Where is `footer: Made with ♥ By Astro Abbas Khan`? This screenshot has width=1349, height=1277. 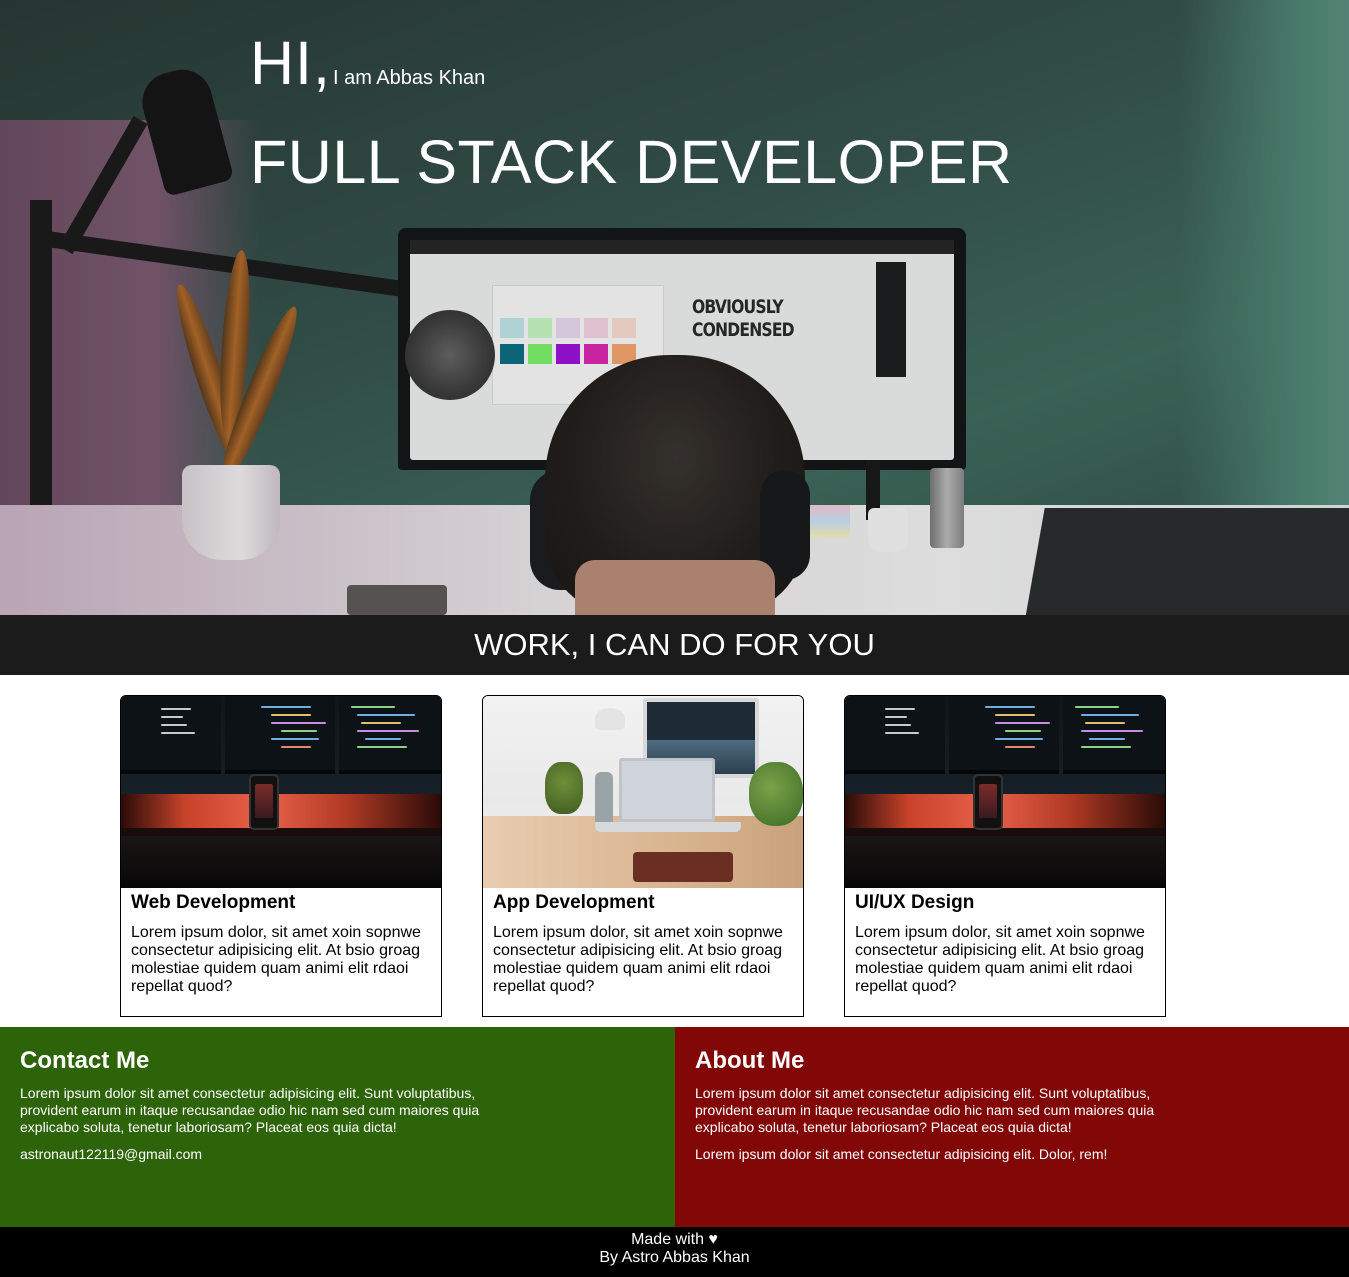 footer: Made with ♥ By Astro Abbas Khan is located at coordinates (674, 1252).